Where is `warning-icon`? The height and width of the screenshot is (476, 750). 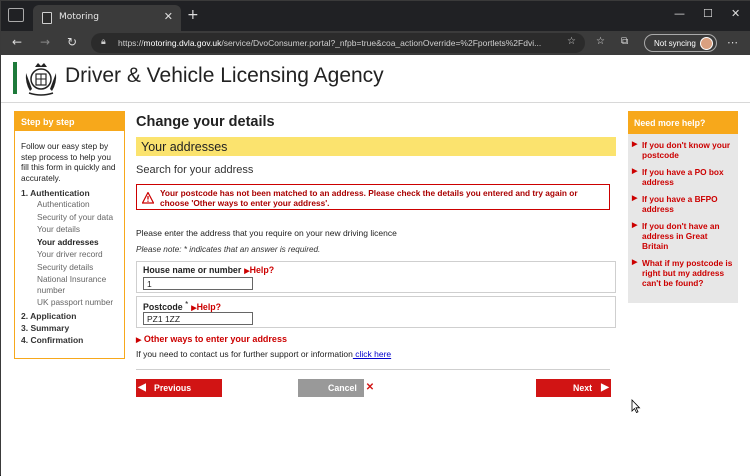 warning-icon is located at coordinates (148, 198).